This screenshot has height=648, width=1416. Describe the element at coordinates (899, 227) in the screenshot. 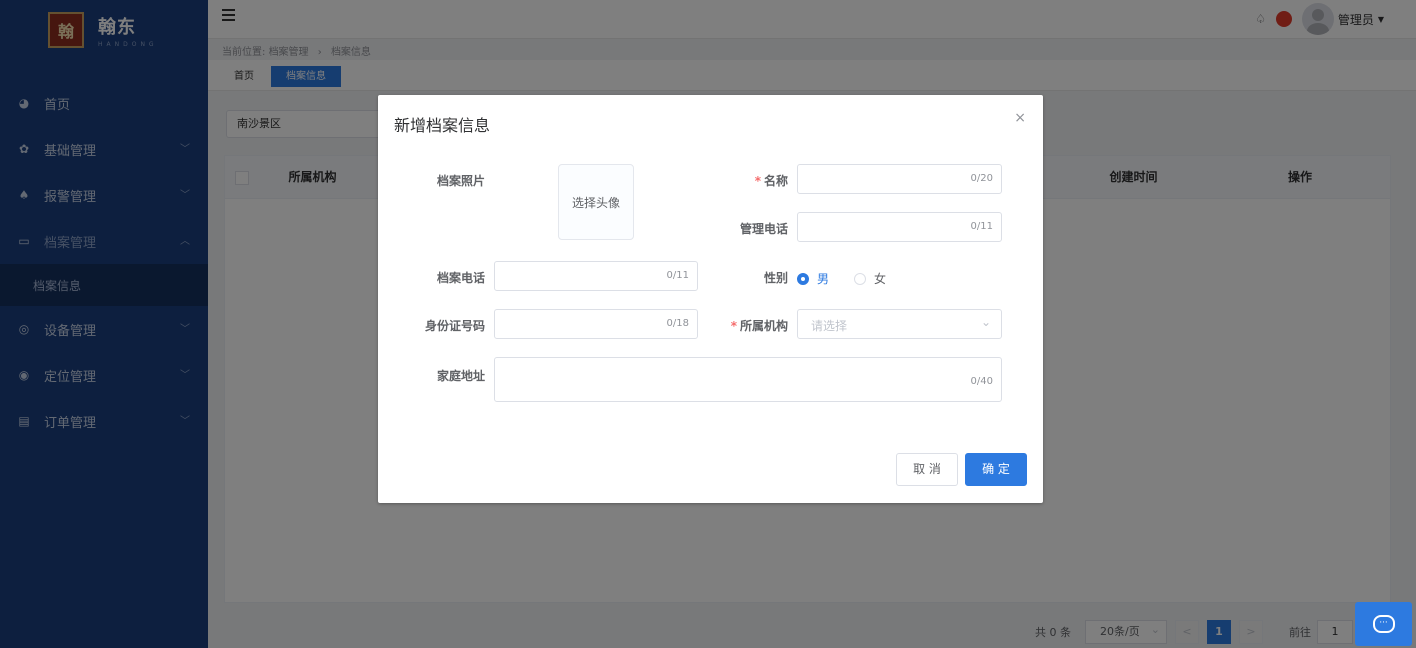

I see `manager-phone-input: 0/11` at that location.